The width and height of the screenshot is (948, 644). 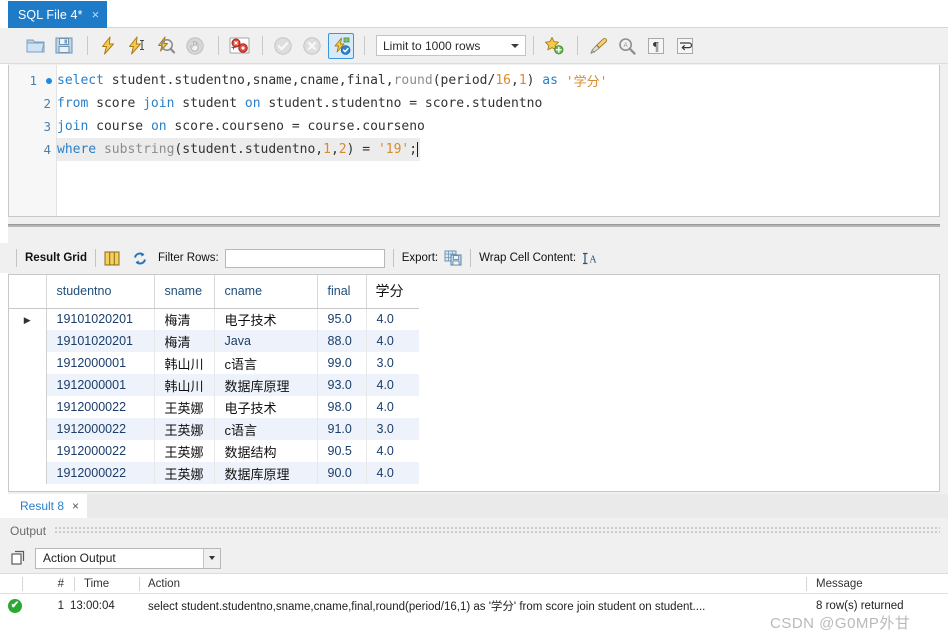 I want to click on table-row: 19101020201 梅清 Java 88.0 4.0, so click(x=214, y=341).